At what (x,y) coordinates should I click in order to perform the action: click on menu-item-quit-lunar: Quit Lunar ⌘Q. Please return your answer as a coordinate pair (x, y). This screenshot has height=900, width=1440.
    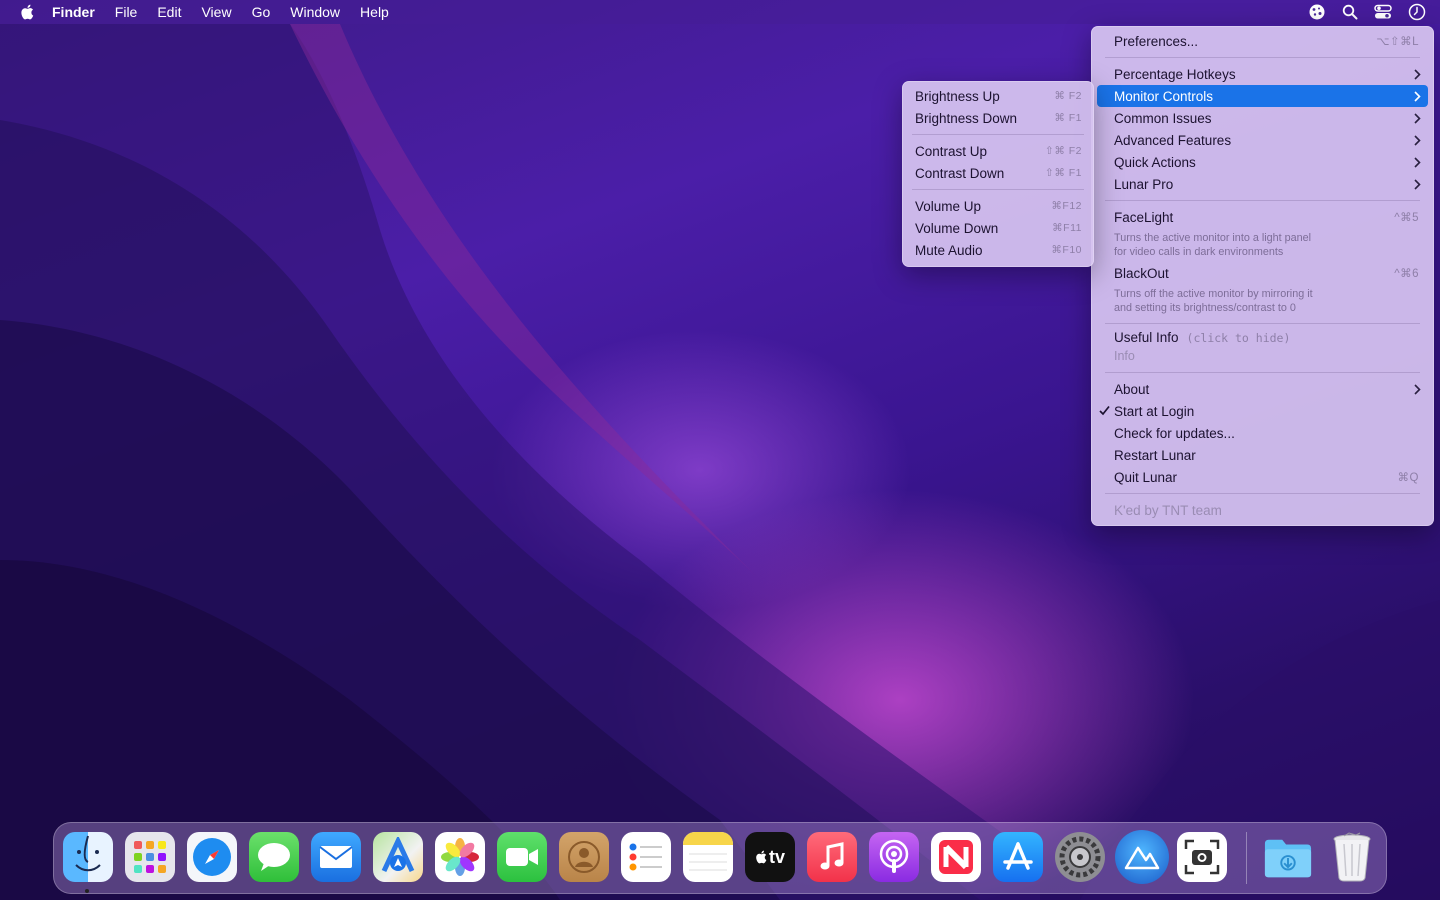
    Looking at the image, I should click on (1262, 477).